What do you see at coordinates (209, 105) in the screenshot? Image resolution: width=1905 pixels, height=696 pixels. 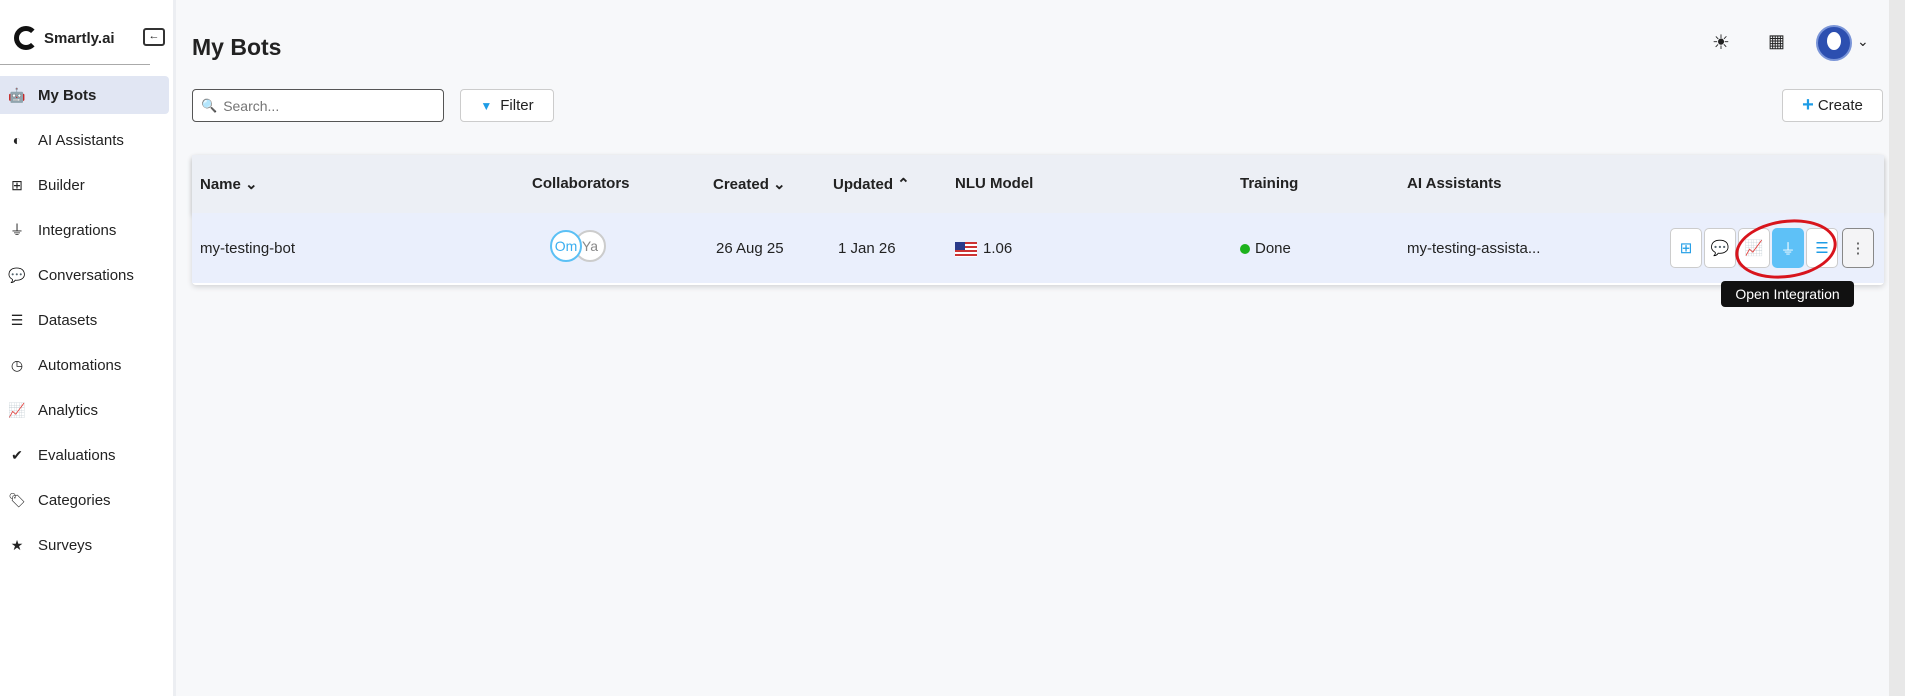 I see `search-icon: 🔍` at bounding box center [209, 105].